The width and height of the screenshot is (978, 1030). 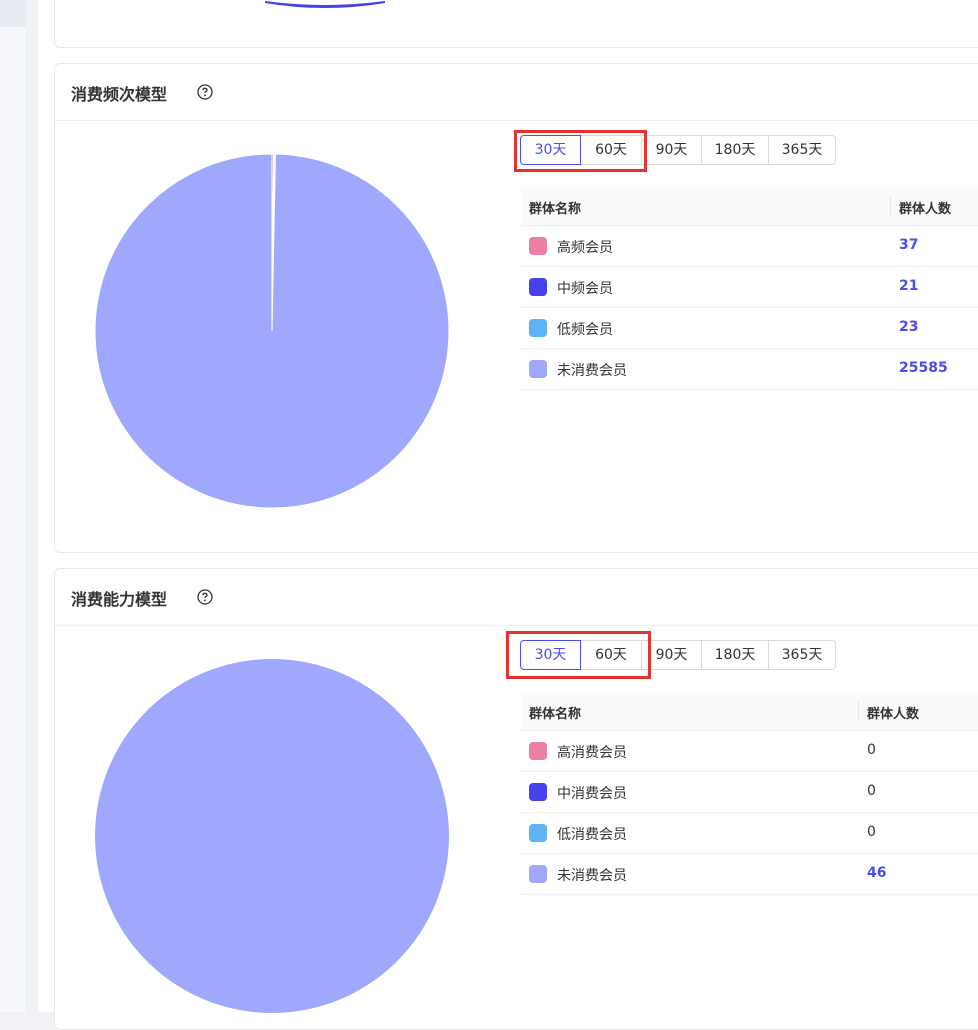 I want to click on frequency-pie-chart, so click(x=273, y=334).